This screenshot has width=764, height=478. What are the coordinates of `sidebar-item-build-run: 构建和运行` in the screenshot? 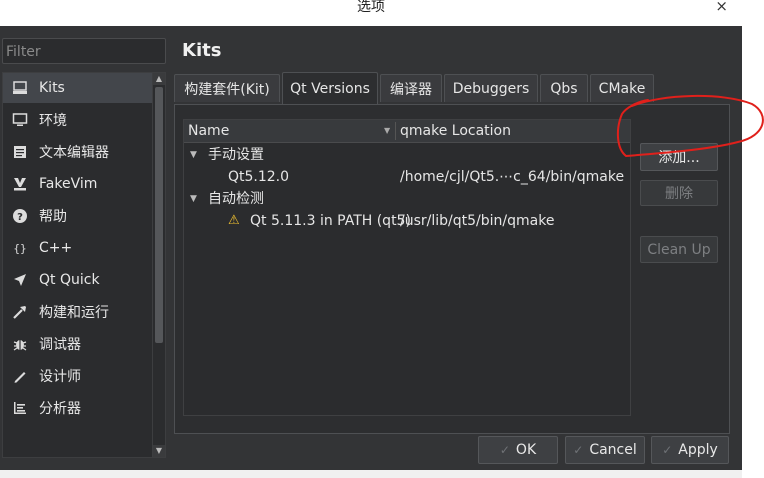 It's located at (78, 312).